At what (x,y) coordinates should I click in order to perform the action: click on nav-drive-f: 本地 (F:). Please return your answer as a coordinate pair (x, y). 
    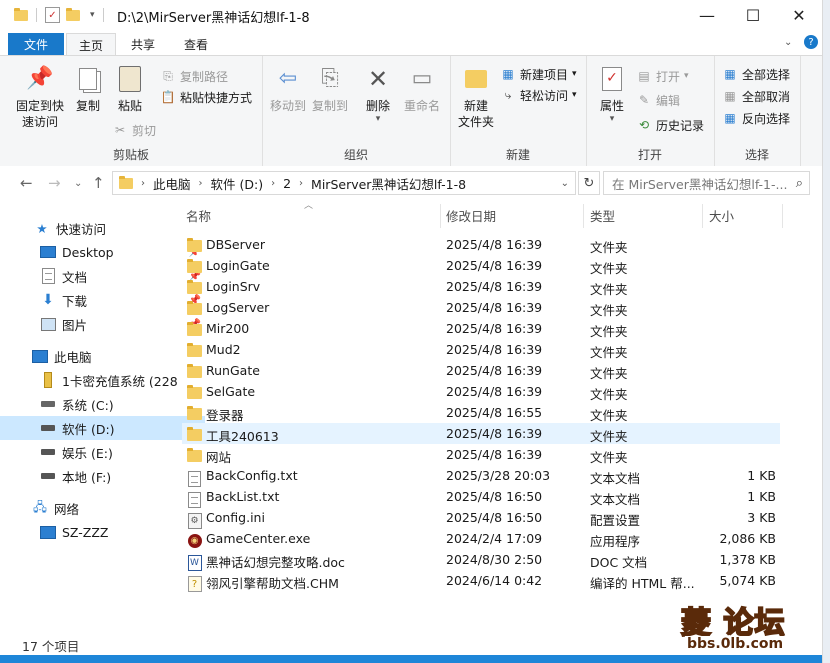
    Looking at the image, I should click on (102, 476).